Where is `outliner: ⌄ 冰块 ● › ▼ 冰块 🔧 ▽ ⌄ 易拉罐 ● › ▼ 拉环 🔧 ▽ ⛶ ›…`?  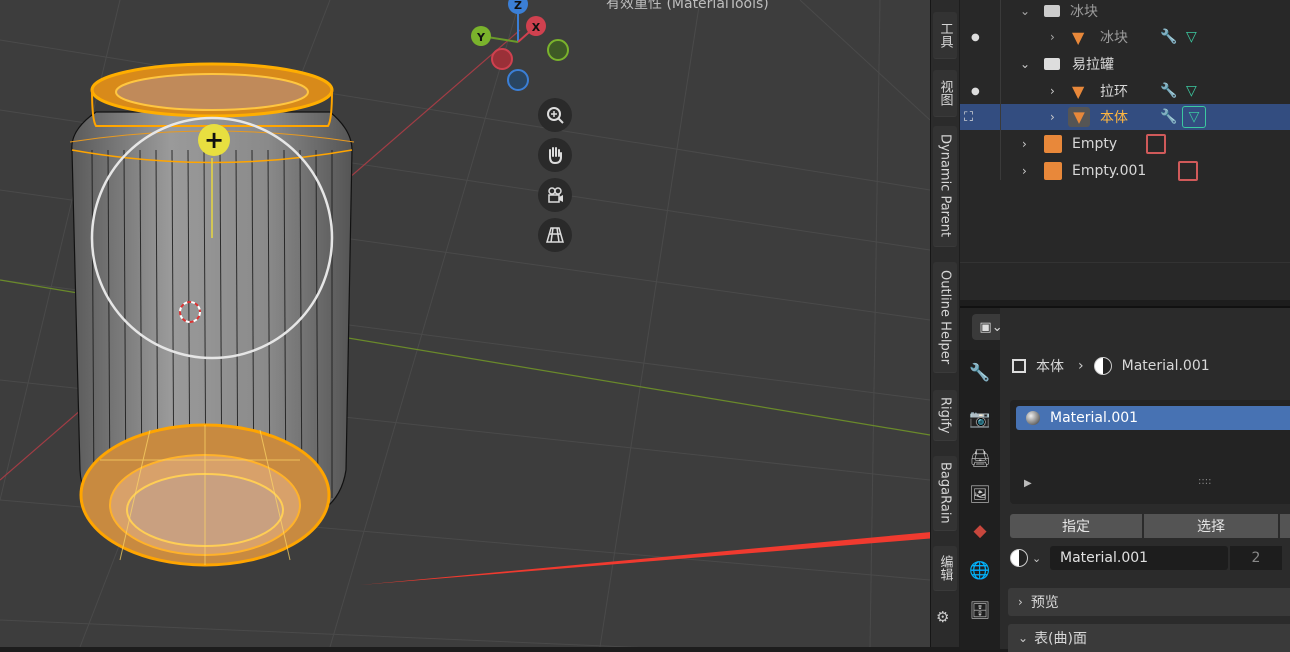 outliner: ⌄ 冰块 ● › ▼ 冰块 🔧 ▽ ⌄ 易拉罐 ● › ▼ 拉环 🔧 ▽ ⛶ ›… is located at coordinates (1125, 150).